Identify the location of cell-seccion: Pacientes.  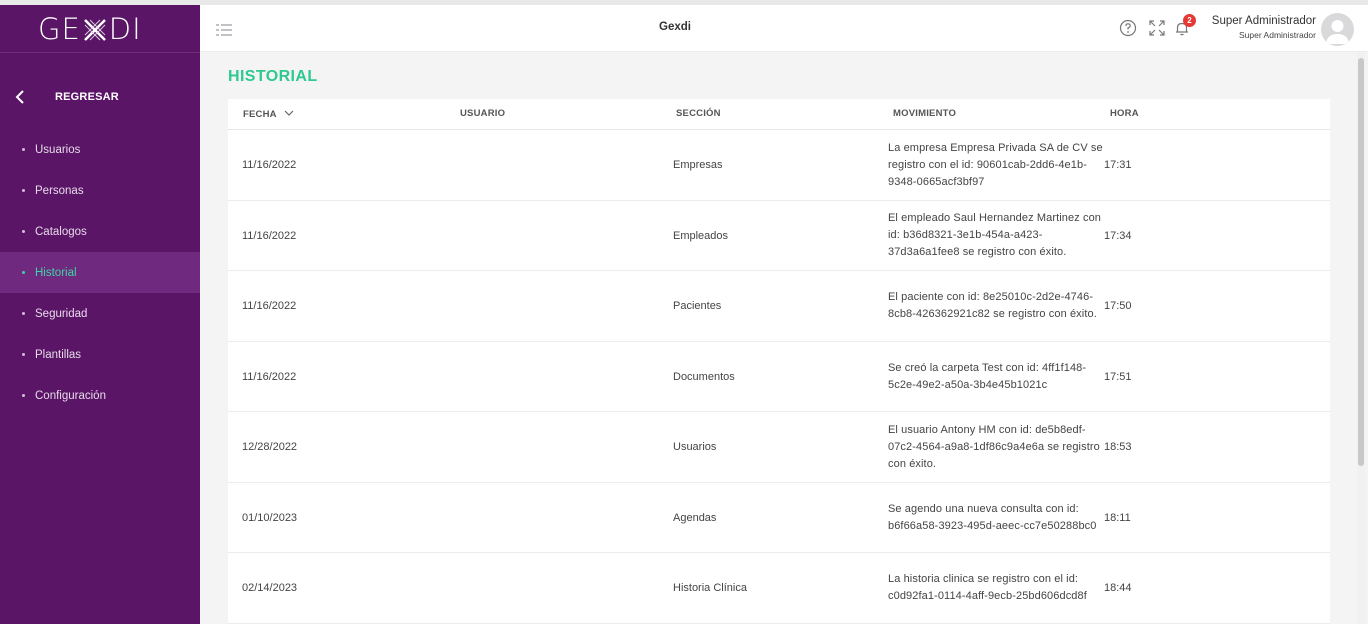
(697, 306).